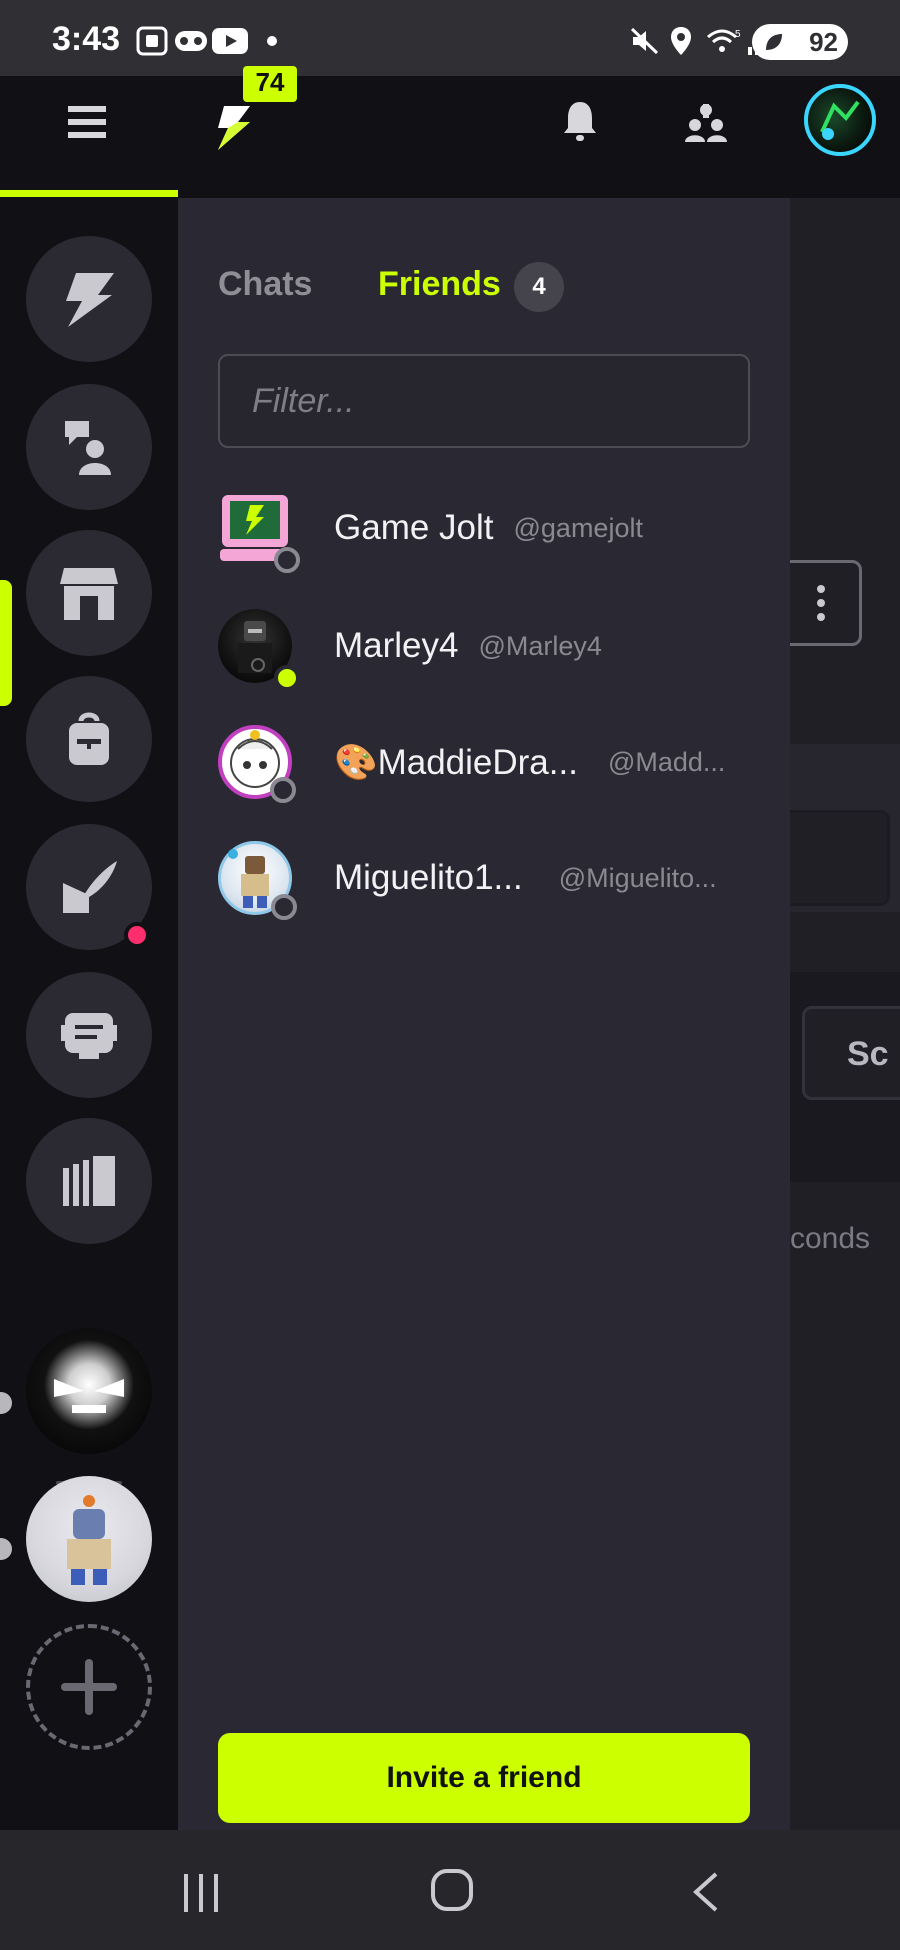  Describe the element at coordinates (484, 1778) in the screenshot. I see `invite-friend-button: Invite a friend` at that location.